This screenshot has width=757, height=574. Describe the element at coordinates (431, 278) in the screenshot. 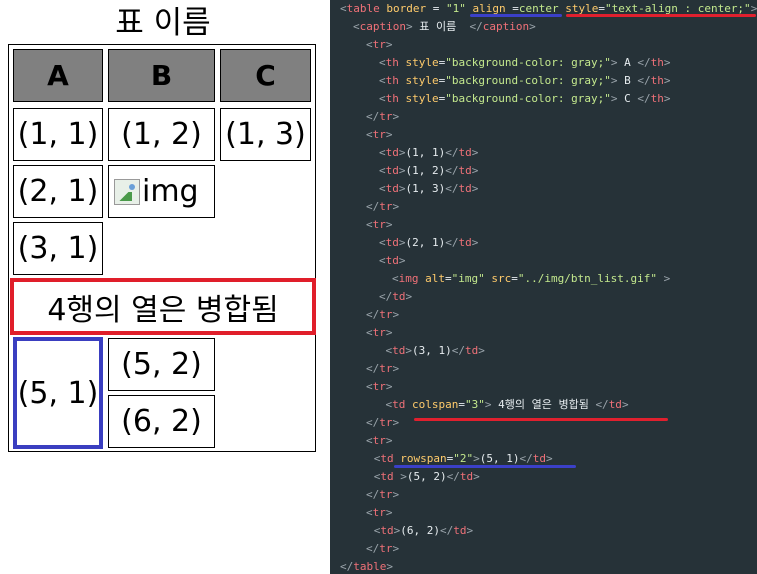

I see `code-token: alt` at that location.